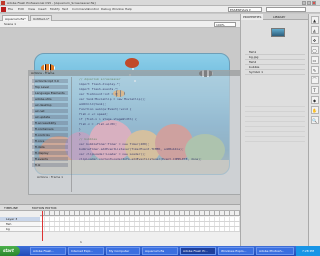 The height and width of the screenshot is (256, 320). I want to click on help-search-input, so click(286, 9).